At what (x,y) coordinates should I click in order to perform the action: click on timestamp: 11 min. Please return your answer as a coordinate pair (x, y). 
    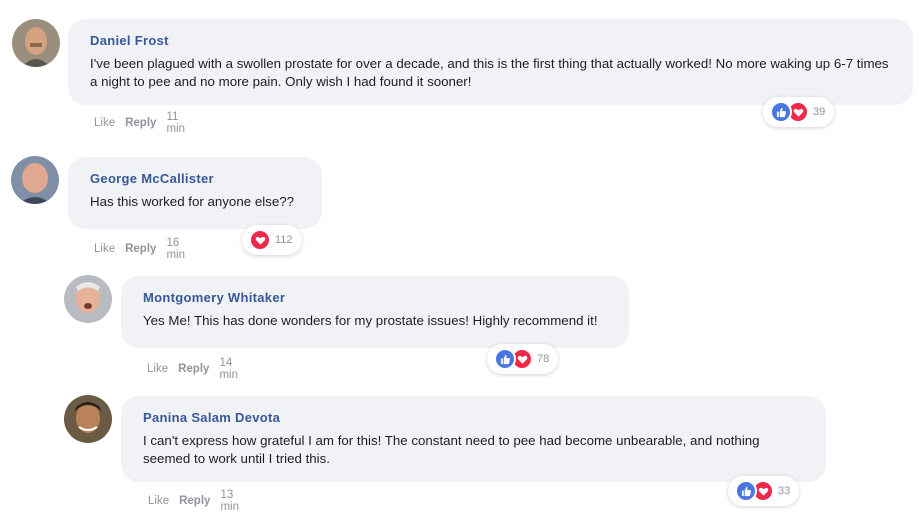
    Looking at the image, I should click on (175, 123).